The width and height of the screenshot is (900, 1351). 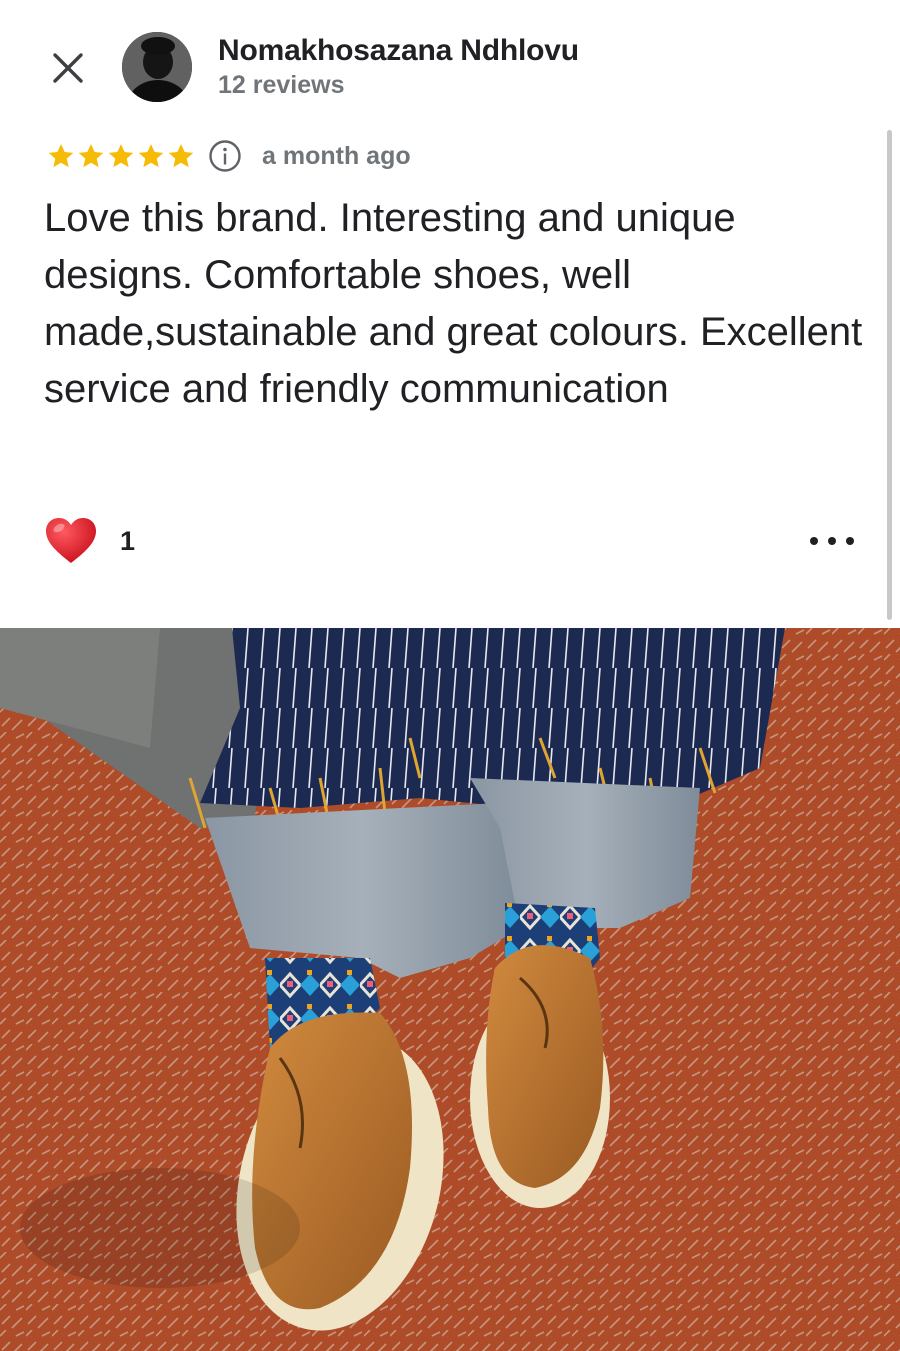 I want to click on reviewer-name: Nomakhosazana Ndhlovu, so click(x=398, y=51).